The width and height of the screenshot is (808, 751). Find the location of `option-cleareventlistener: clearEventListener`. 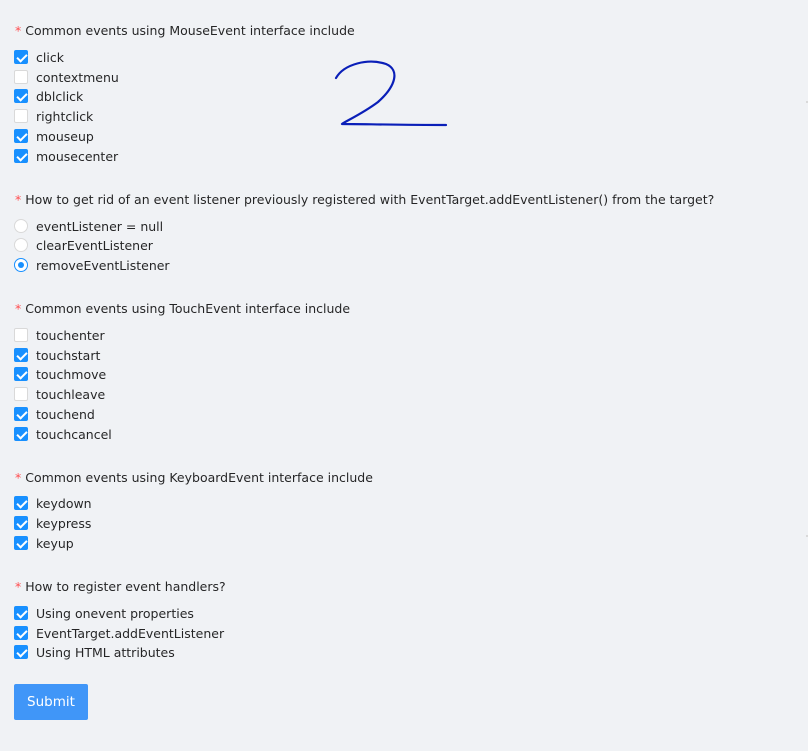

option-cleareventlistener: clearEventListener is located at coordinates (83, 245).